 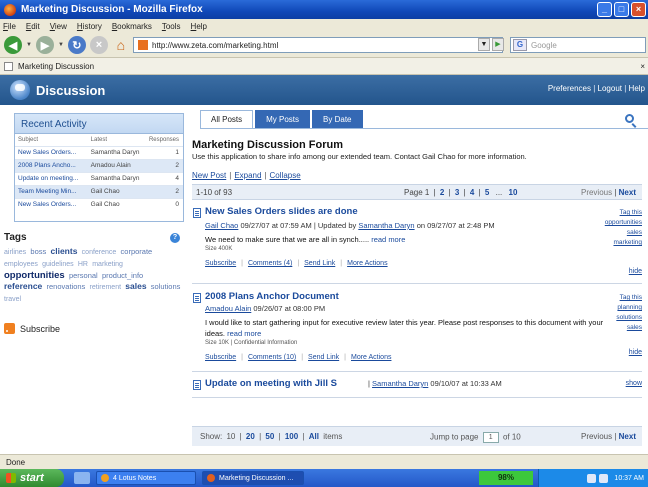 What do you see at coordinates (99, 165) in the screenshot?
I see `table-row: 2008 Plans Ancho... Amadou Alain 2` at bounding box center [99, 165].